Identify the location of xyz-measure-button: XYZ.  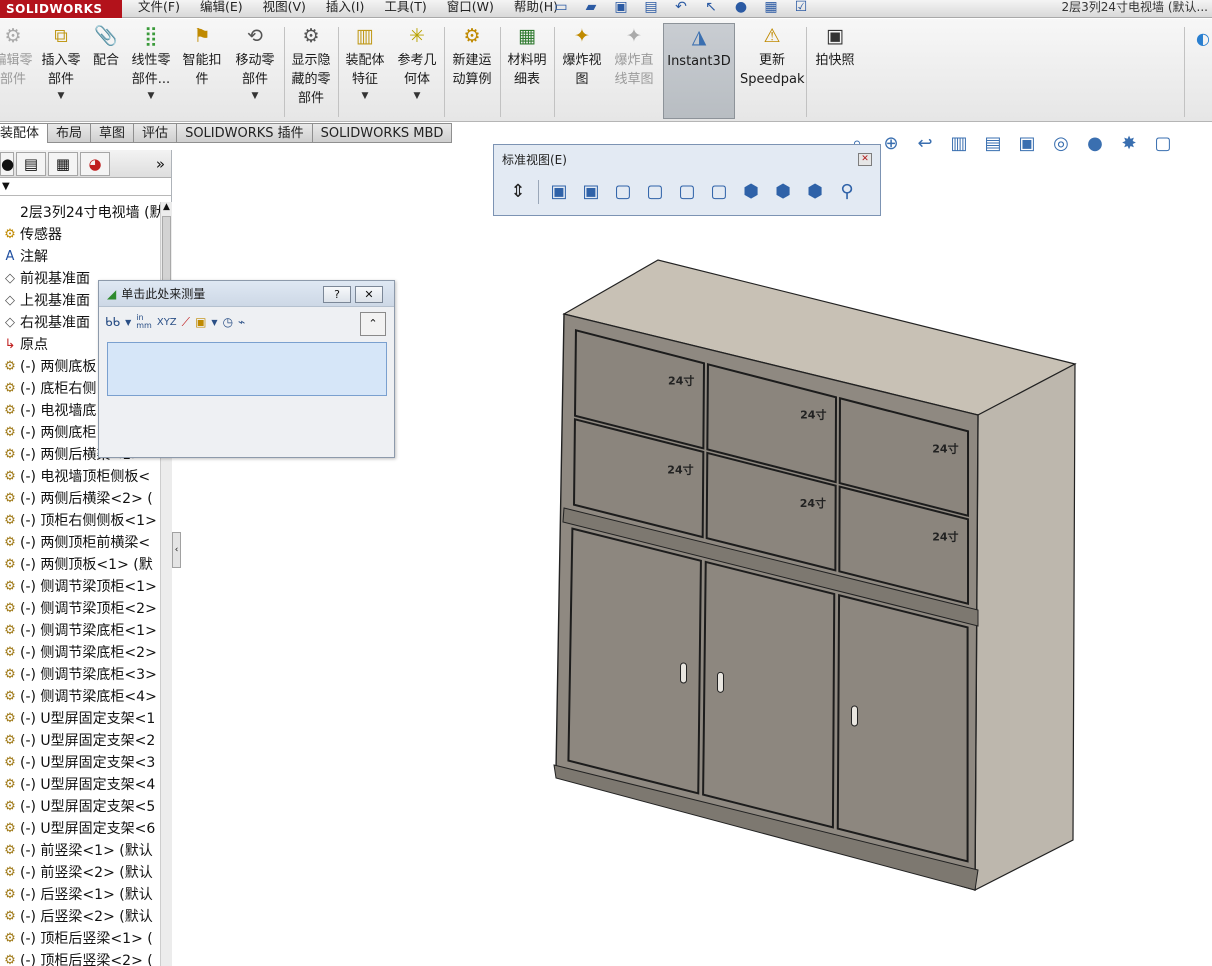
(167, 322).